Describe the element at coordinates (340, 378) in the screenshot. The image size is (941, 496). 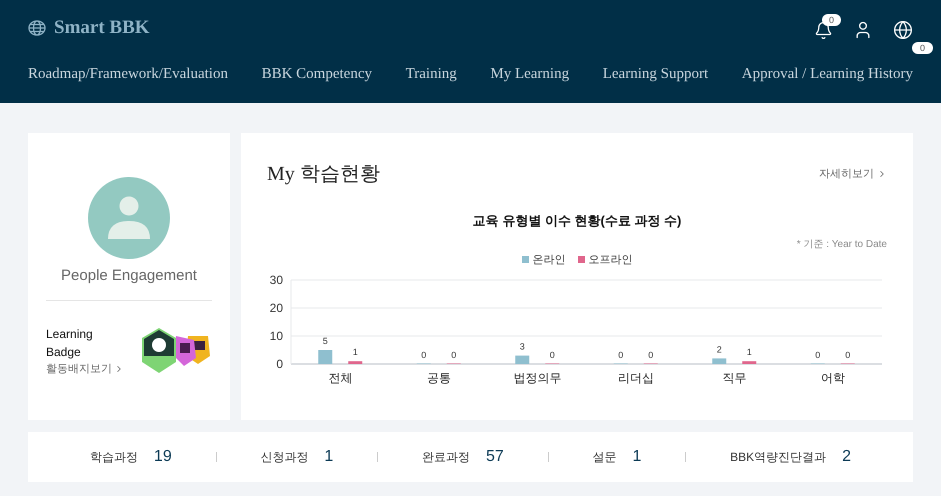
I see `x-category-label: 전체` at that location.